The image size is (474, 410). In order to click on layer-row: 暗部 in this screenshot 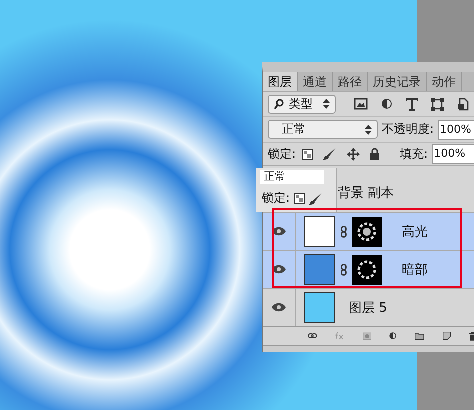, I will do `click(368, 269)`.